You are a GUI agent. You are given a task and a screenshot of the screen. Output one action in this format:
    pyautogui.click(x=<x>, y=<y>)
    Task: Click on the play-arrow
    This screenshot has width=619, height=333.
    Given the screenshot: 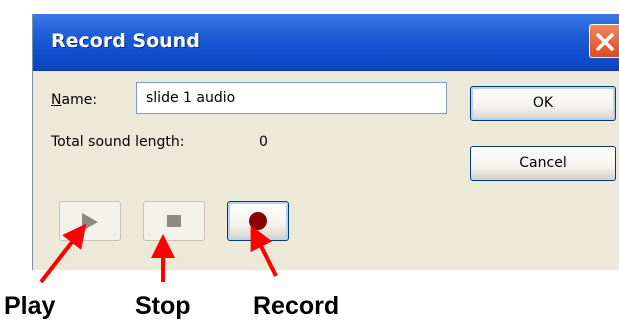 What is the action you would take?
    pyautogui.click(x=63, y=253)
    